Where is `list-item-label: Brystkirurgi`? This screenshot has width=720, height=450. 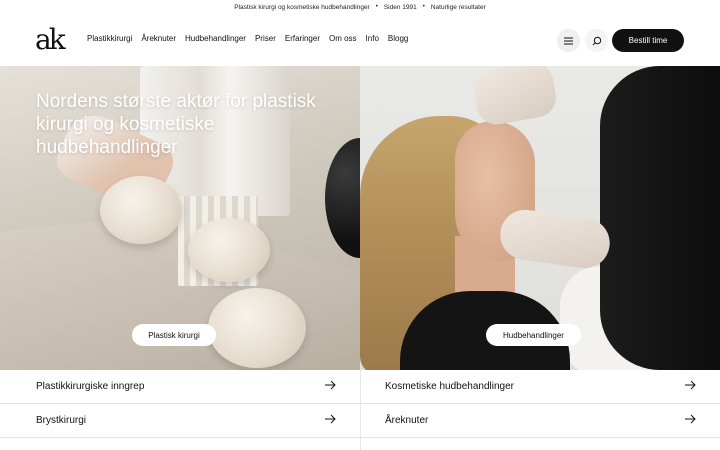 list-item-label: Brystkirurgi is located at coordinates (61, 420).